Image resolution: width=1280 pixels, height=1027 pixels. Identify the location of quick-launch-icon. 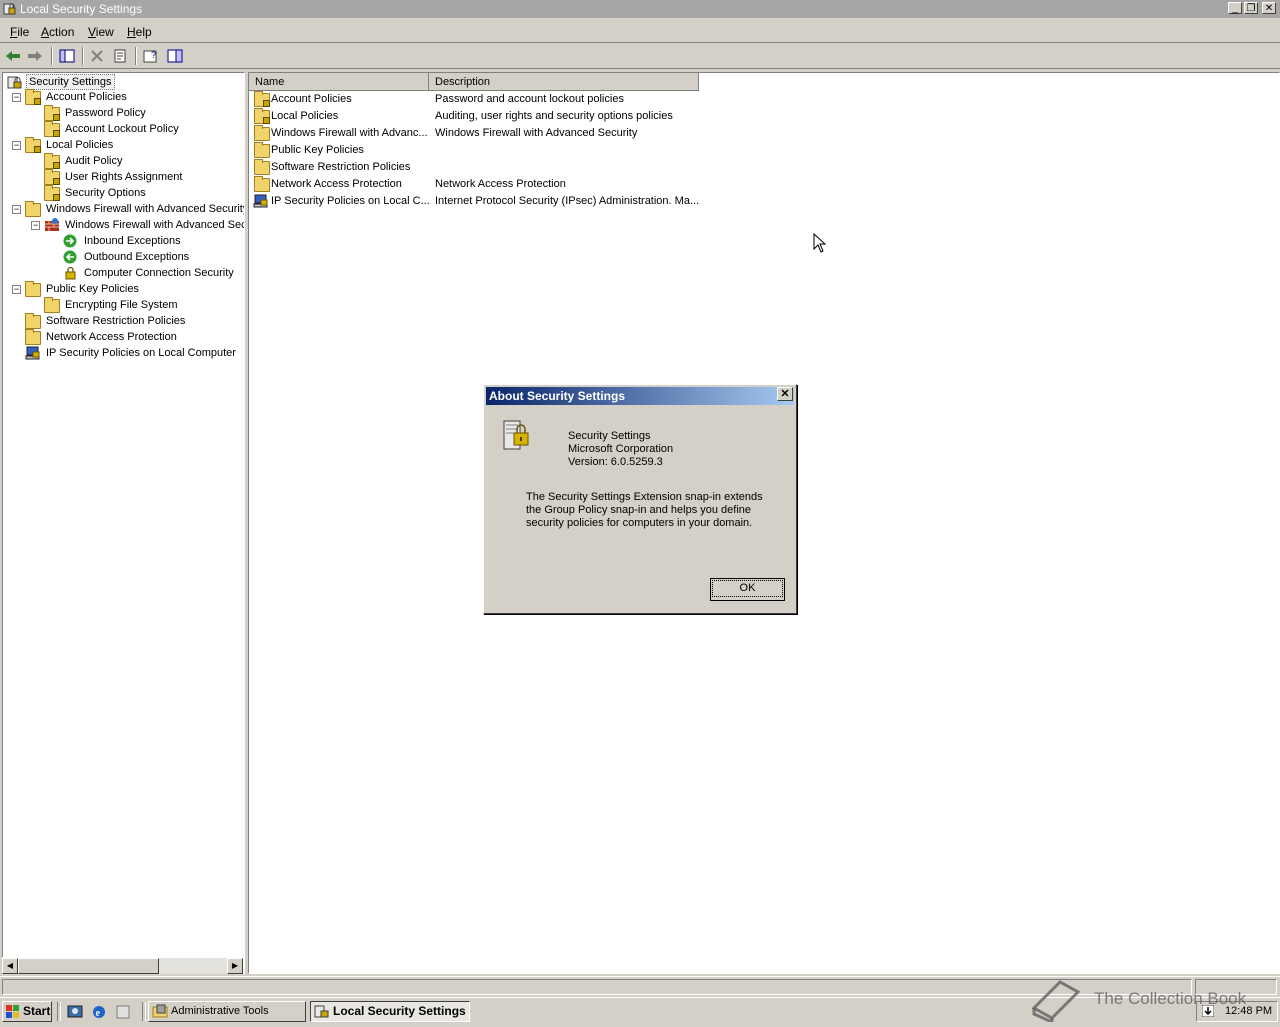
(123, 1013).